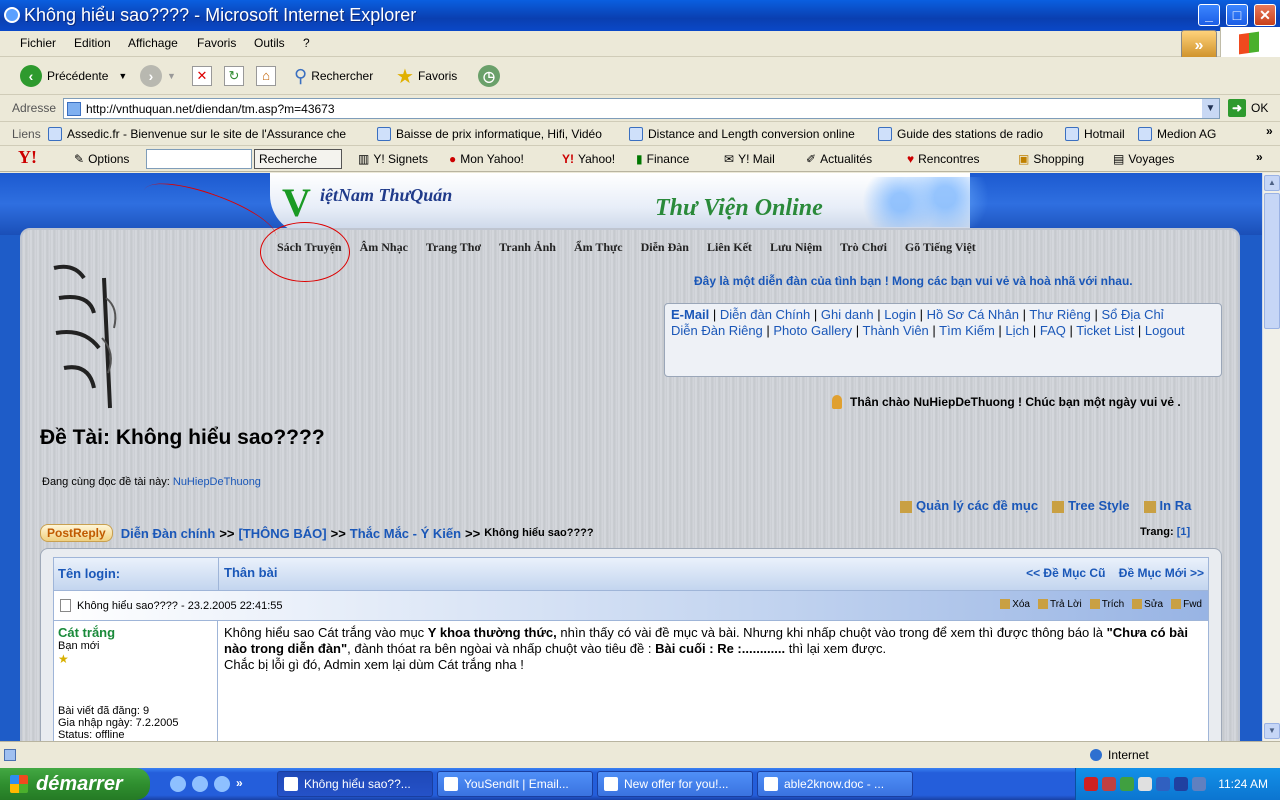 This screenshot has width=1280, height=800. I want to click on yahoo-mail: ✉ Y! Mail, so click(749, 159).